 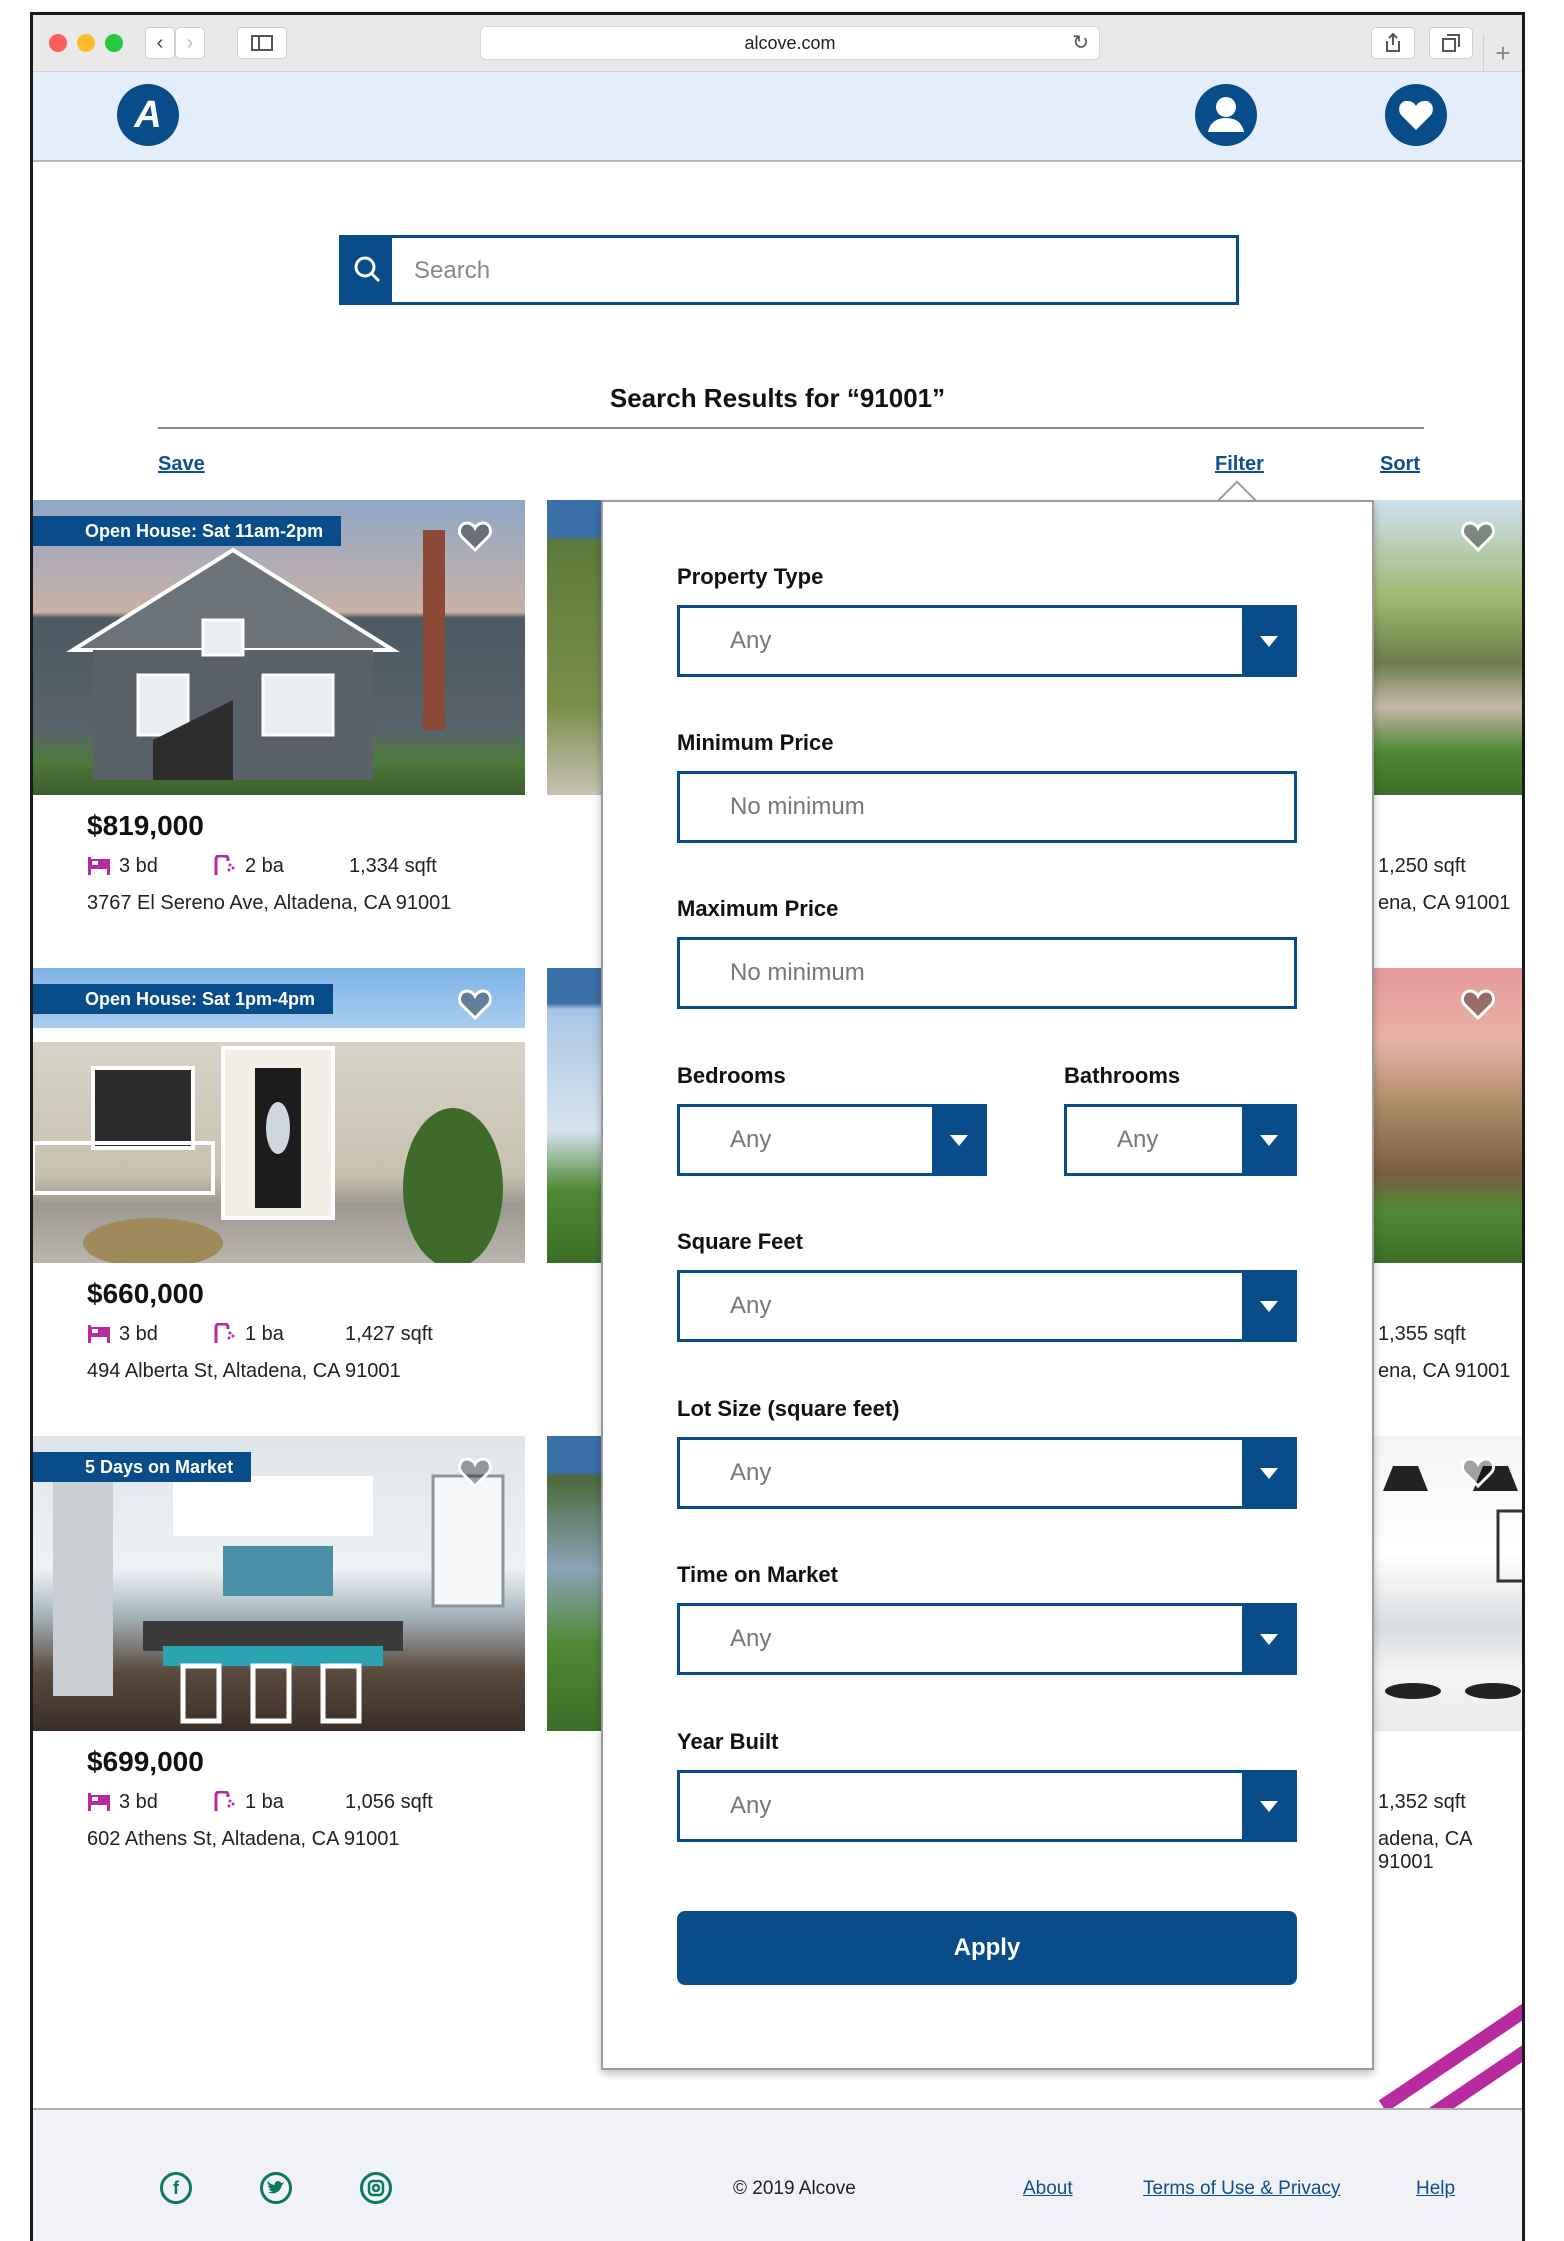 What do you see at coordinates (1241, 2189) in the screenshot?
I see `footer-link-terms: Terms of Use & Privacy` at bounding box center [1241, 2189].